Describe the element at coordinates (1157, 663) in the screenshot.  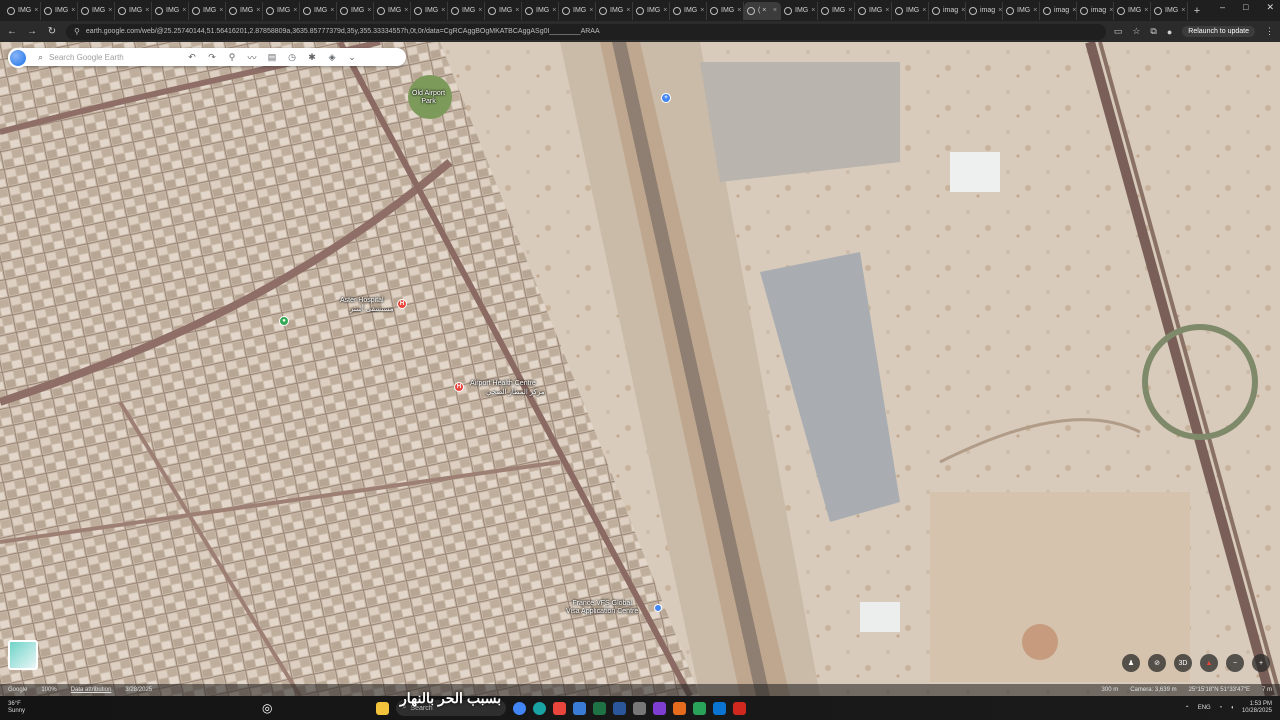
I see `hide-icon: ⊘` at that location.